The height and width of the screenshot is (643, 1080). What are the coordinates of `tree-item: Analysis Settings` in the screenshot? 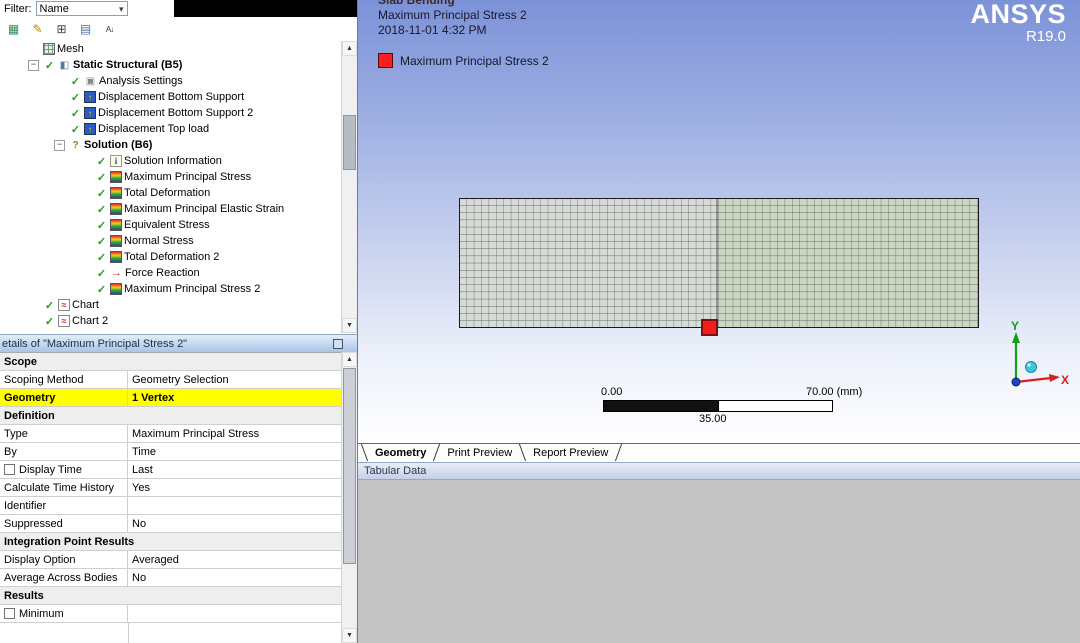 It's located at (170, 81).